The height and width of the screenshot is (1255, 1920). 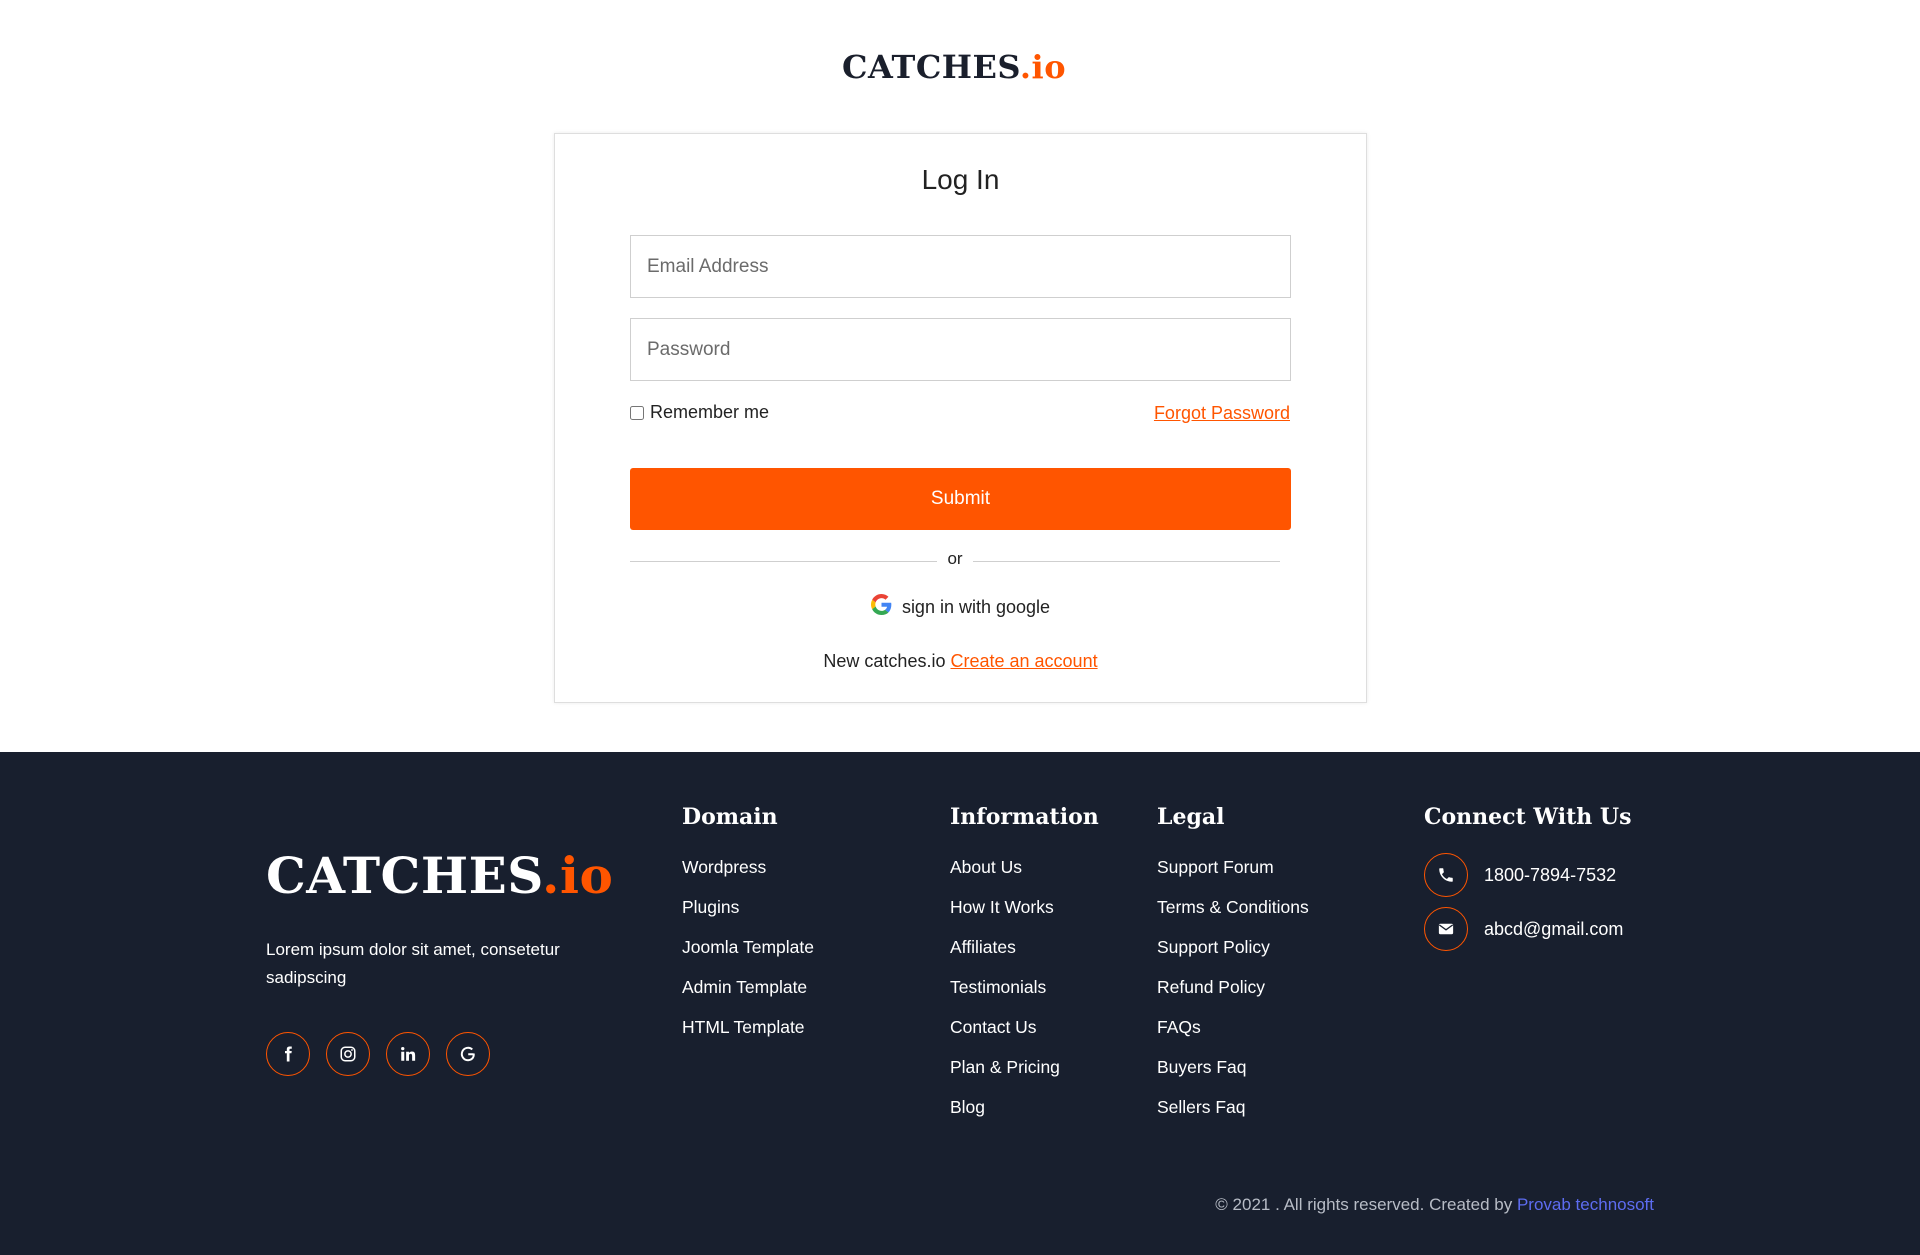 What do you see at coordinates (1023, 661) in the screenshot?
I see `create-account-link: Create an account` at bounding box center [1023, 661].